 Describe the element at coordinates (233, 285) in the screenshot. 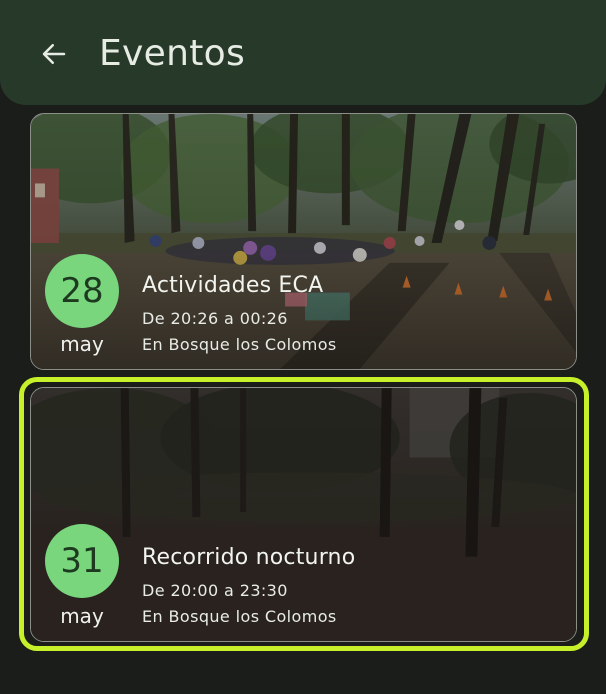

I see `event-title: Actividades ECA` at that location.